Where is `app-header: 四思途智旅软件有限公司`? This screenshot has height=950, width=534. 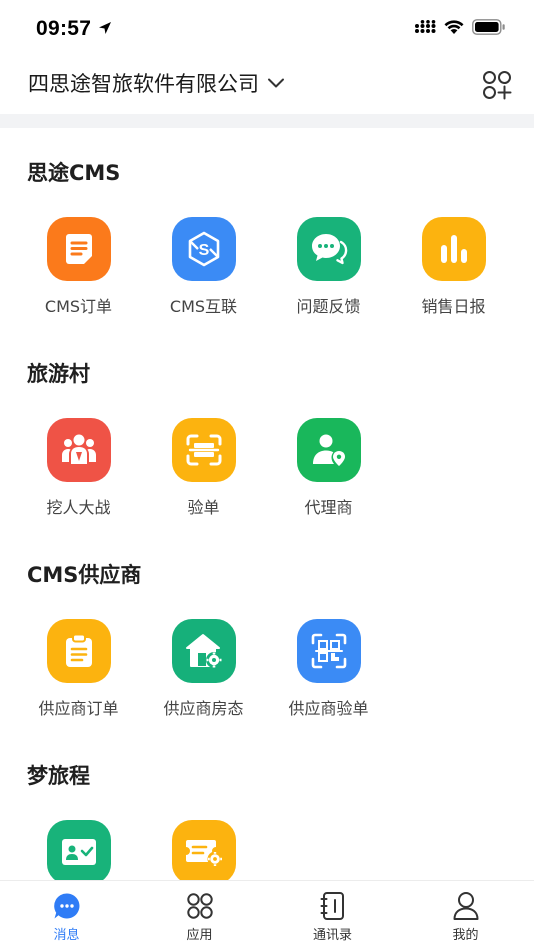
app-header: 四思途智旅软件有限公司 is located at coordinates (267, 85).